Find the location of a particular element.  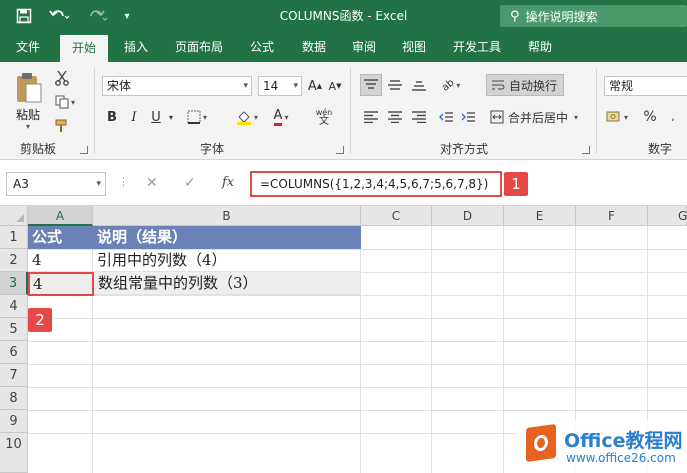

tab-review: 审阅 is located at coordinates (364, 47).